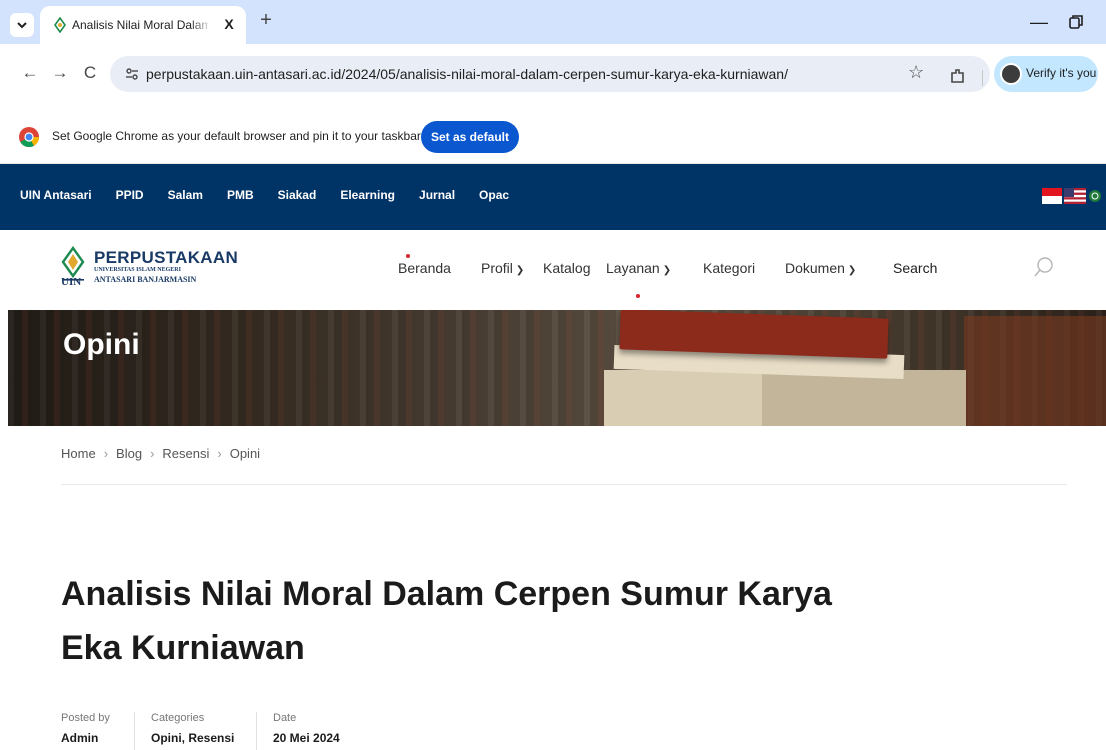 The width and height of the screenshot is (1106, 750). I want to click on tab-title: Analisis Nilai Moral Dalam Cerp, so click(140, 25).